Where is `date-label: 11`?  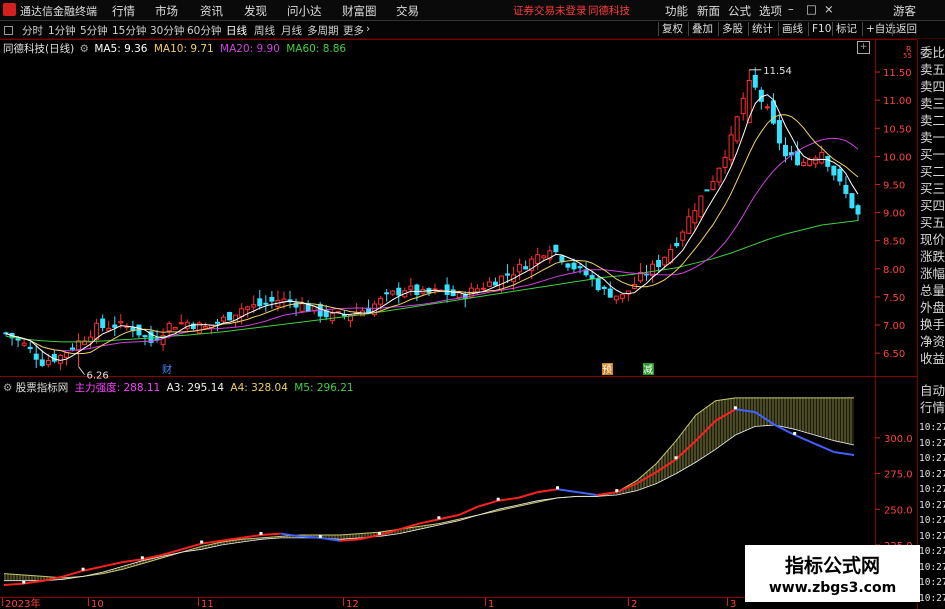
date-label: 11 is located at coordinates (207, 604).